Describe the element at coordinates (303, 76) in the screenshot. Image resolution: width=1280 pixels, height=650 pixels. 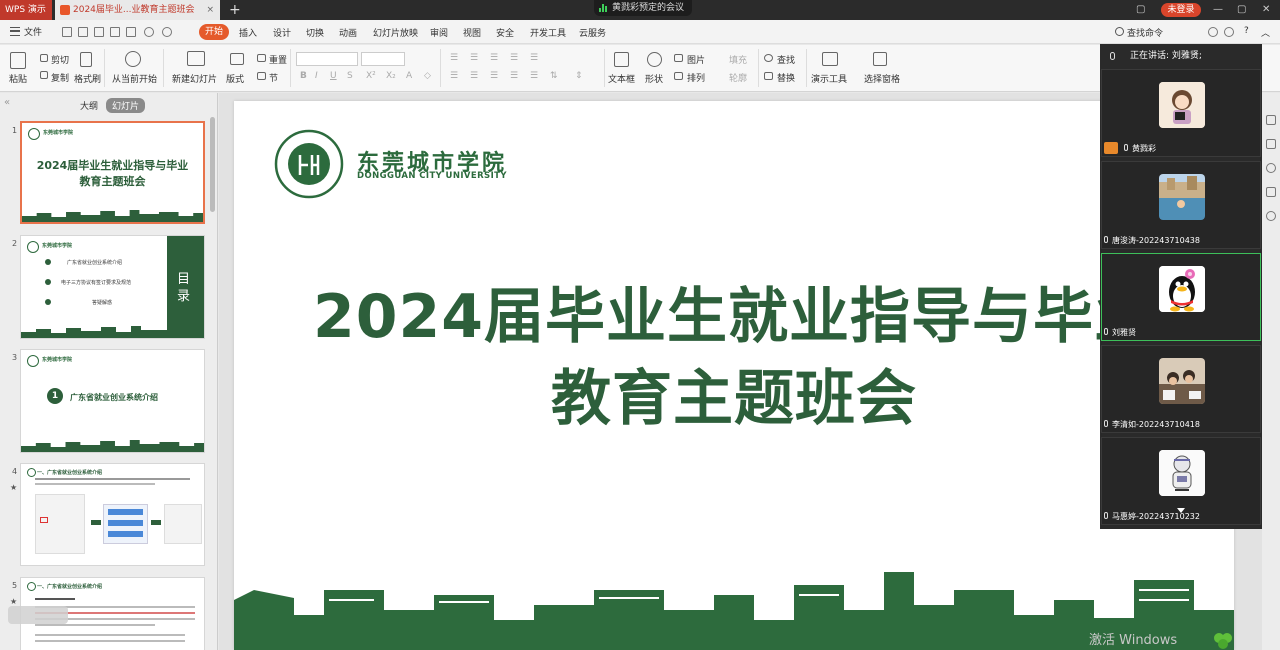
I see `bold-button: B` at that location.